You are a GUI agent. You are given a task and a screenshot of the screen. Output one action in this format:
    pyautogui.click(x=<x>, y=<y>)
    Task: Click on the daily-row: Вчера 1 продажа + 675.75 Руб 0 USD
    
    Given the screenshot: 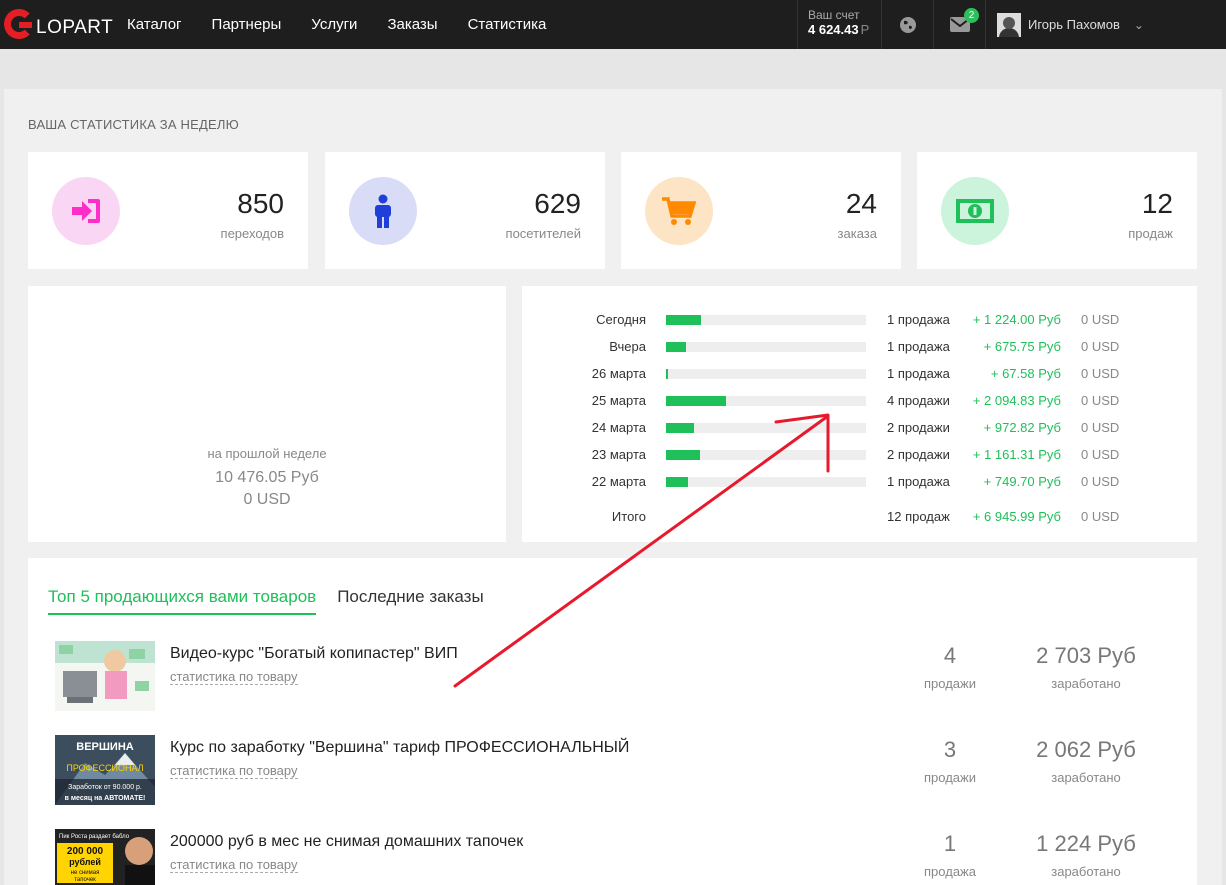 What is the action you would take?
    pyautogui.click(x=859, y=346)
    